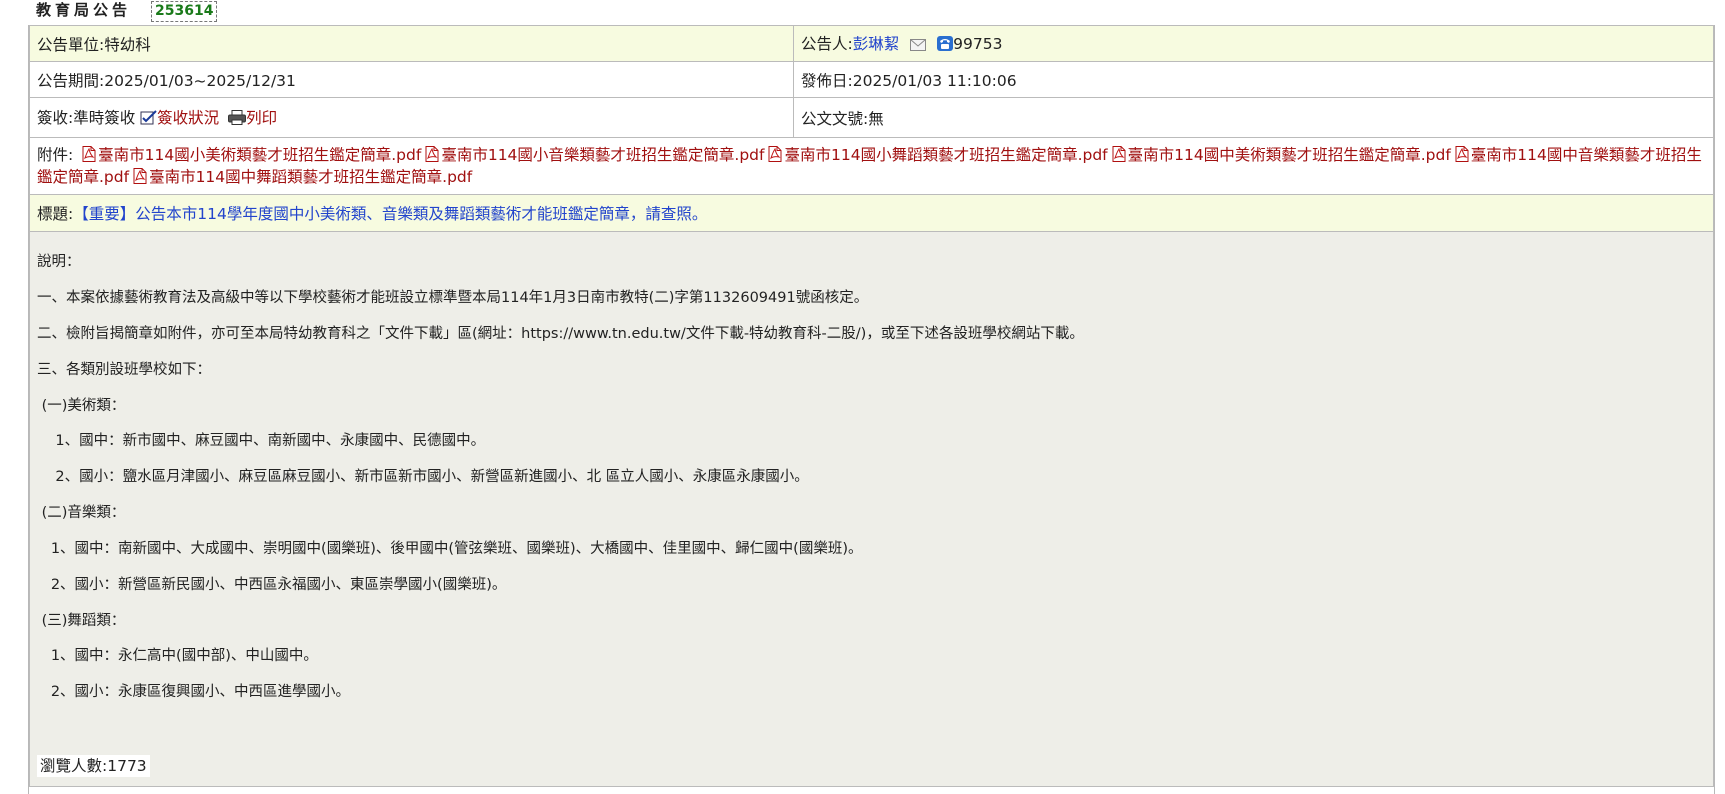  What do you see at coordinates (237, 119) in the screenshot?
I see `printer-icon` at bounding box center [237, 119].